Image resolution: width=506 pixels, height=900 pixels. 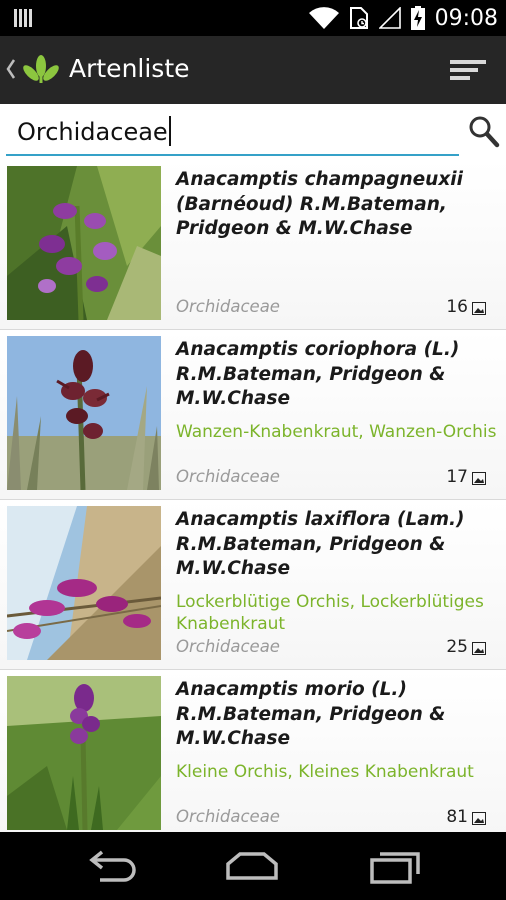 What do you see at coordinates (253, 70) in the screenshot?
I see `action-bar: Artenliste` at bounding box center [253, 70].